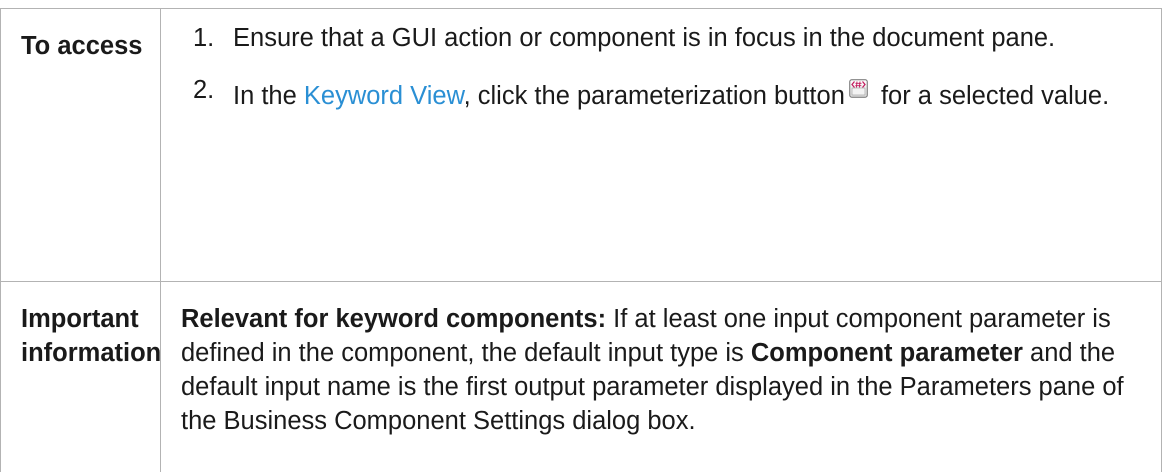 Image resolution: width=1167 pixels, height=472 pixels. Describe the element at coordinates (991, 96) in the screenshot. I see `step-text-suffix: for a selected value.` at that location.